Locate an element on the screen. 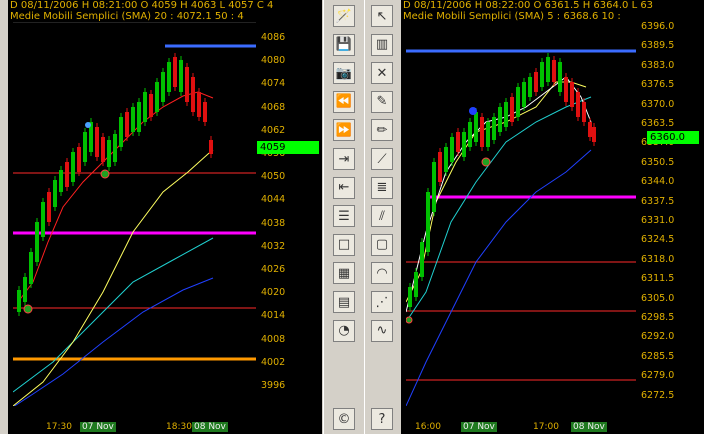 This screenshot has width=704, height=434. fibonacci-button: ≣ is located at coordinates (382, 187).